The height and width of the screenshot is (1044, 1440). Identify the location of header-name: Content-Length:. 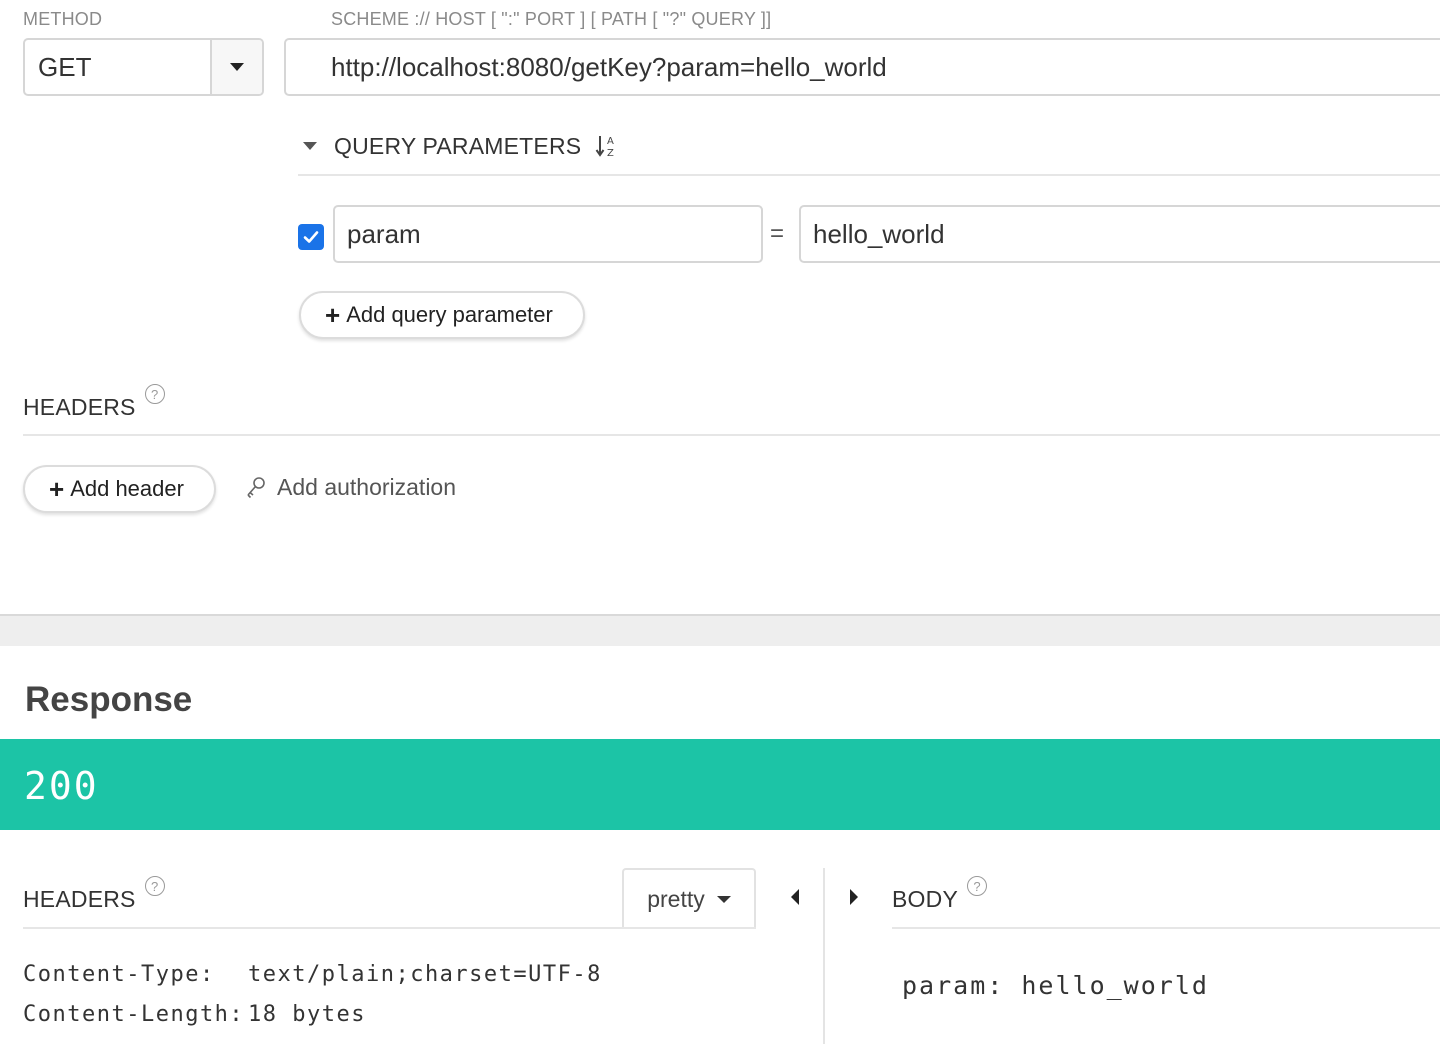
(134, 1014).